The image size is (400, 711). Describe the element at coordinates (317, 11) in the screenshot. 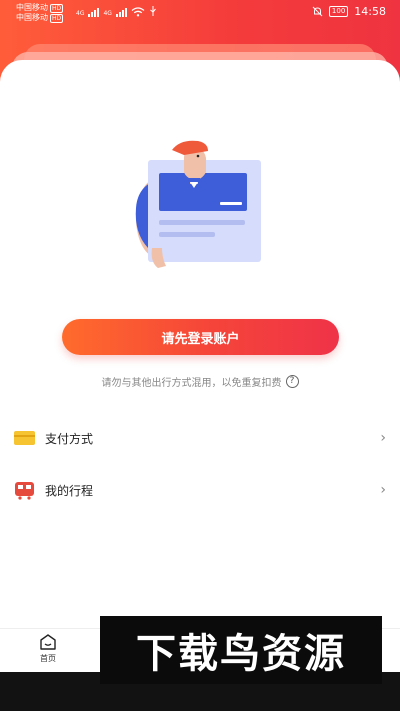

I see `mute-bell-icon` at that location.